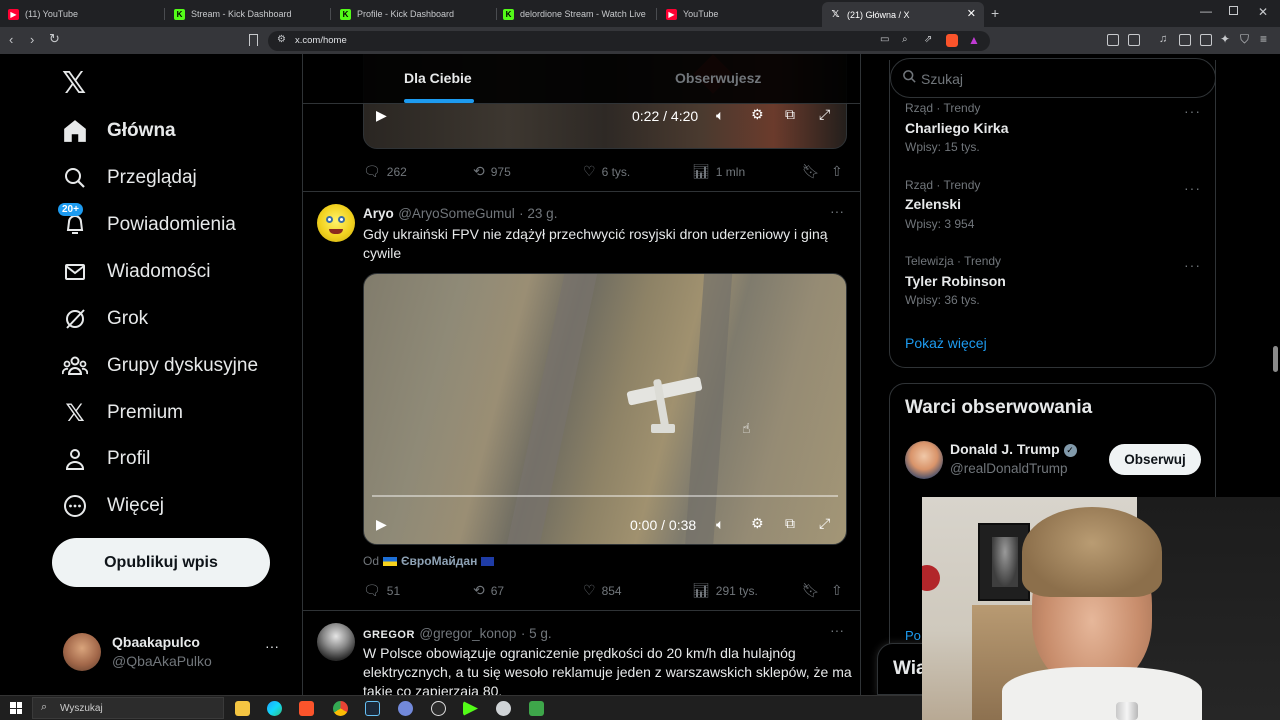 The height and width of the screenshot is (720, 1280). Describe the element at coordinates (1244, 39) in the screenshot. I see `vpn-icon: ⛉` at that location.